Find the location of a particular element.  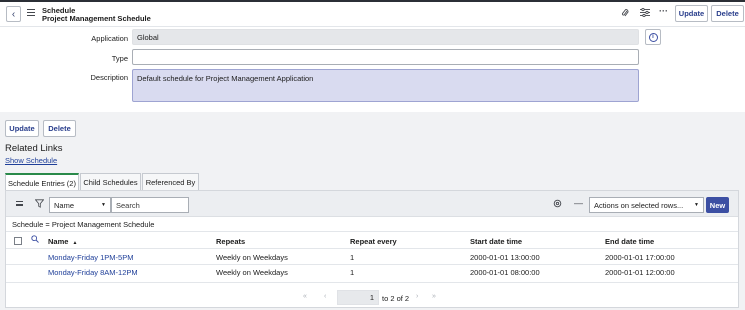

next-page-icon: › is located at coordinates (417, 296).